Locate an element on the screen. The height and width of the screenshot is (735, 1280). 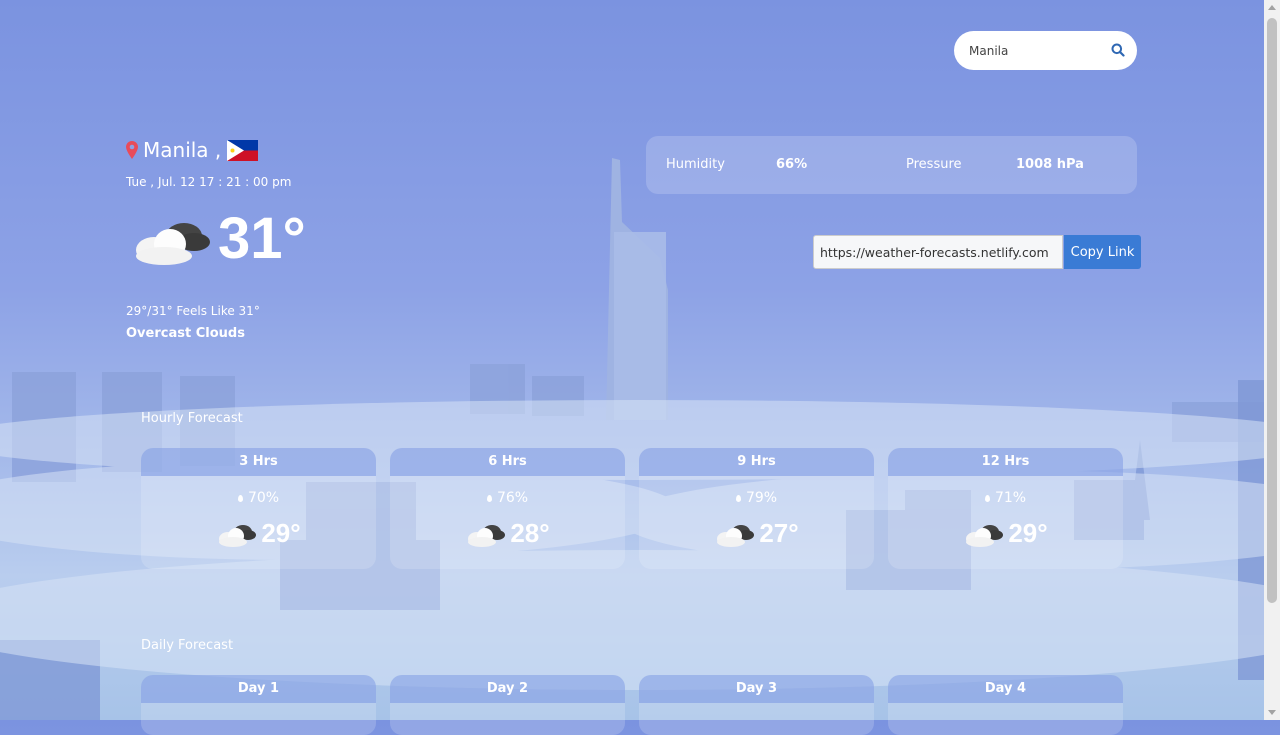
daily-card: Day 2 is located at coordinates (507, 705).